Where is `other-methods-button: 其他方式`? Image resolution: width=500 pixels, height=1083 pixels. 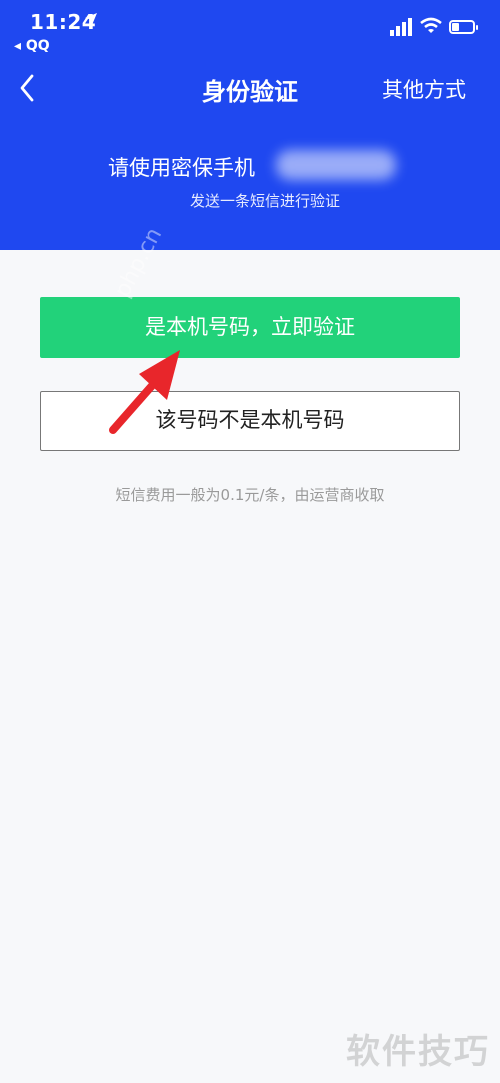
other-methods-button: 其他方式 is located at coordinates (424, 89).